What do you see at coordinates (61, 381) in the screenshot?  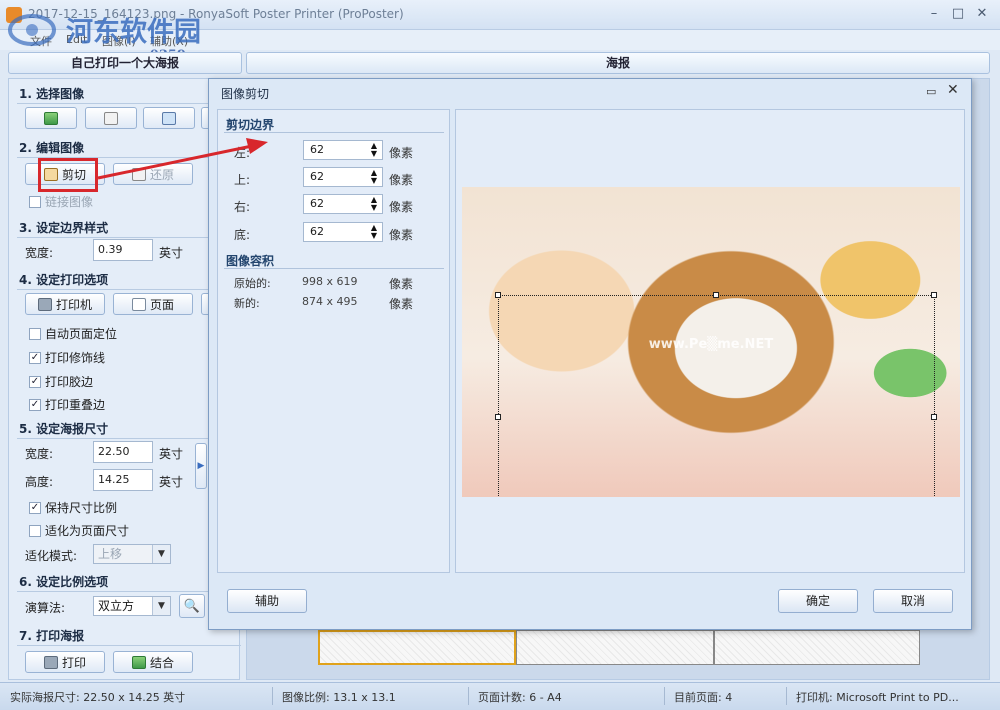 I see `print-glue-edge-checkbox: ✓ 打印胶边` at bounding box center [61, 381].